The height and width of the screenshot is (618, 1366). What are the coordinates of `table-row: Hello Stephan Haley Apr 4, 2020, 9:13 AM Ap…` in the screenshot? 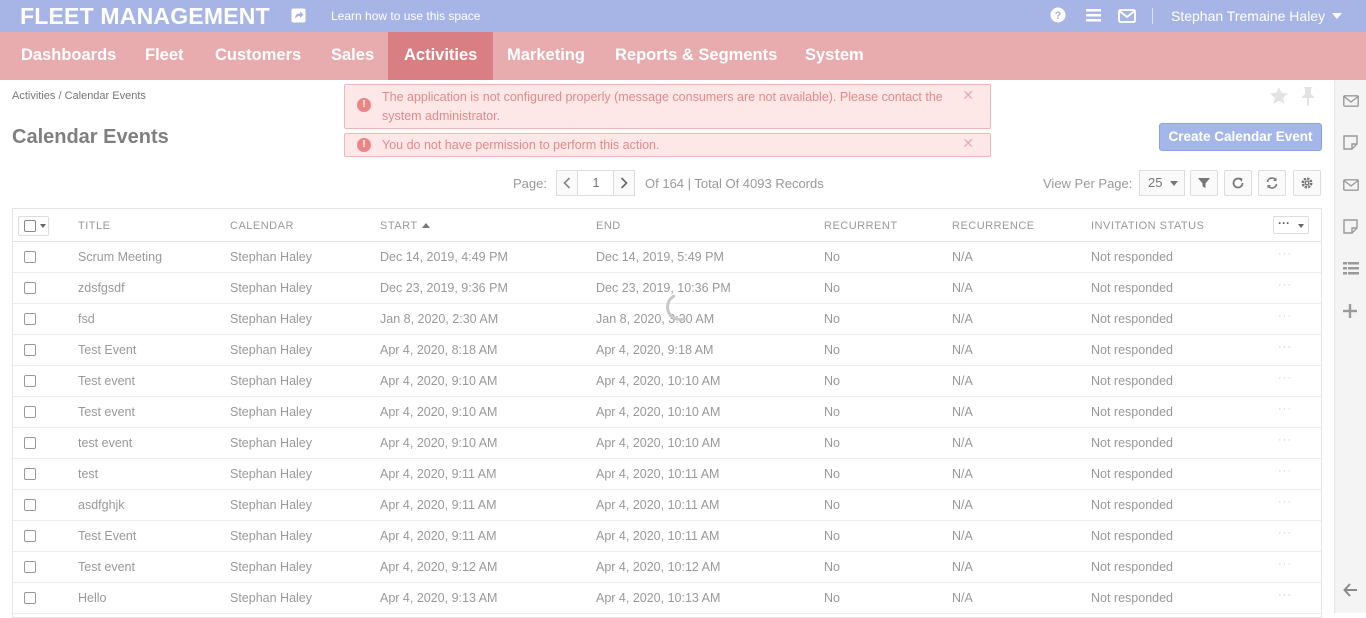 It's located at (667, 598).